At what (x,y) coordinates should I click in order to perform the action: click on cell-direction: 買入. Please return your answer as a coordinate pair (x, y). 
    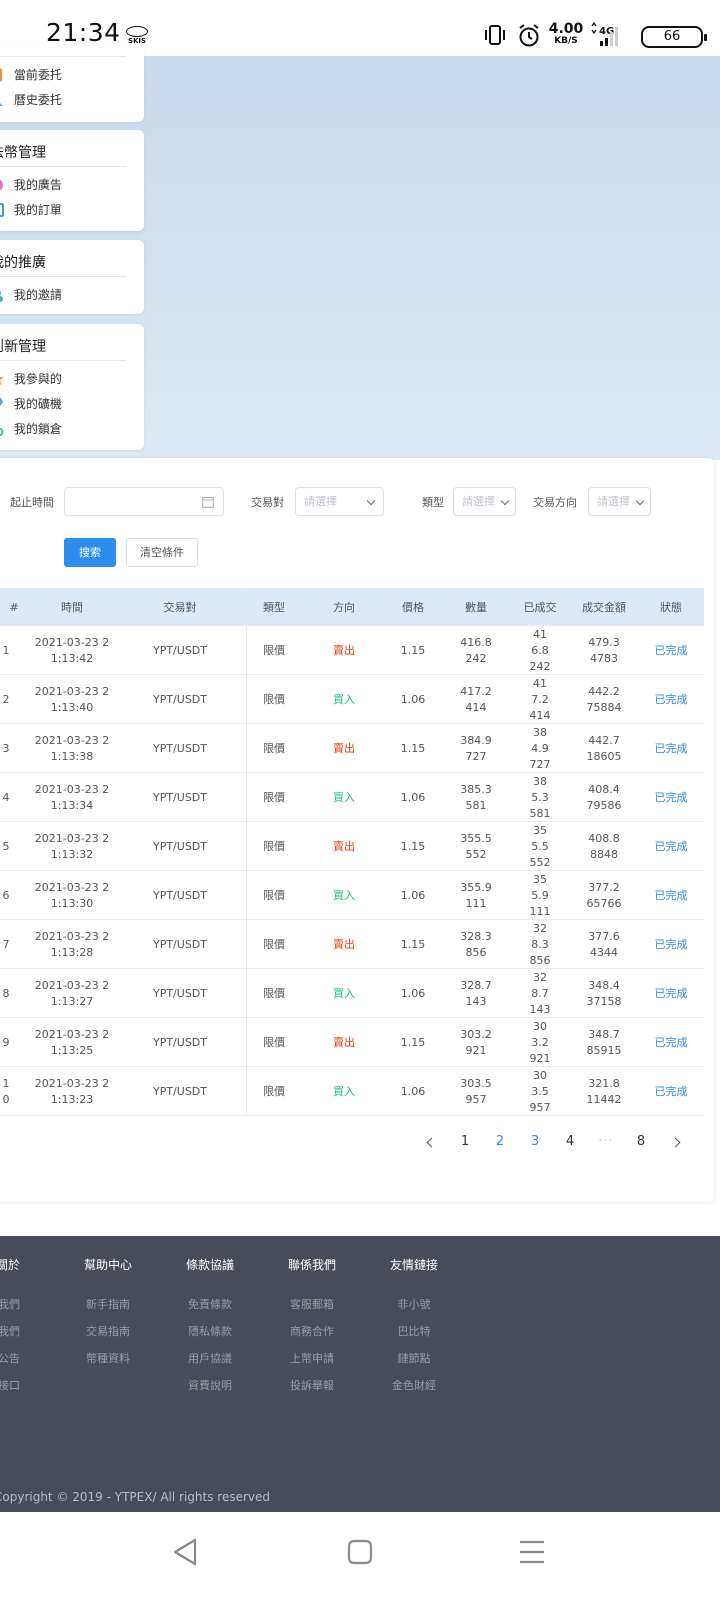
    Looking at the image, I should click on (344, 895).